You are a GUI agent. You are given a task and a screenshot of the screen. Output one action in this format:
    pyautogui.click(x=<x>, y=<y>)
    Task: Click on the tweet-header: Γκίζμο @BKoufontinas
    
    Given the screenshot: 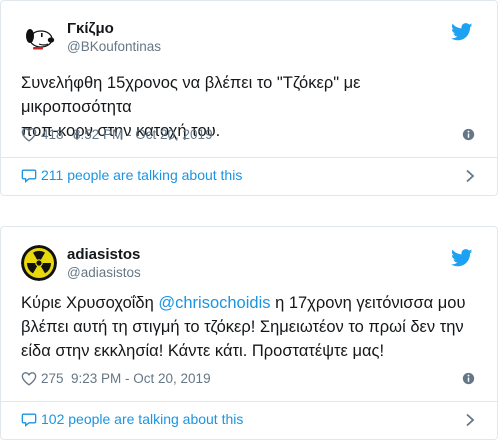 What is the action you would take?
    pyautogui.click(x=250, y=39)
    